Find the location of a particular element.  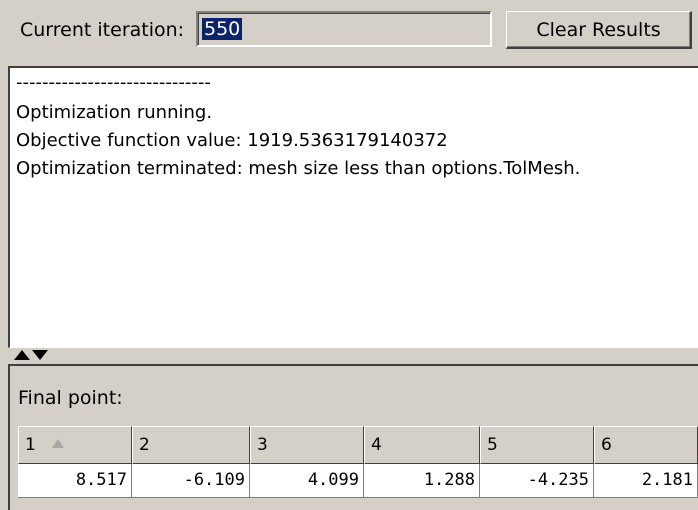

sort-ascending-icon is located at coordinates (57, 443).